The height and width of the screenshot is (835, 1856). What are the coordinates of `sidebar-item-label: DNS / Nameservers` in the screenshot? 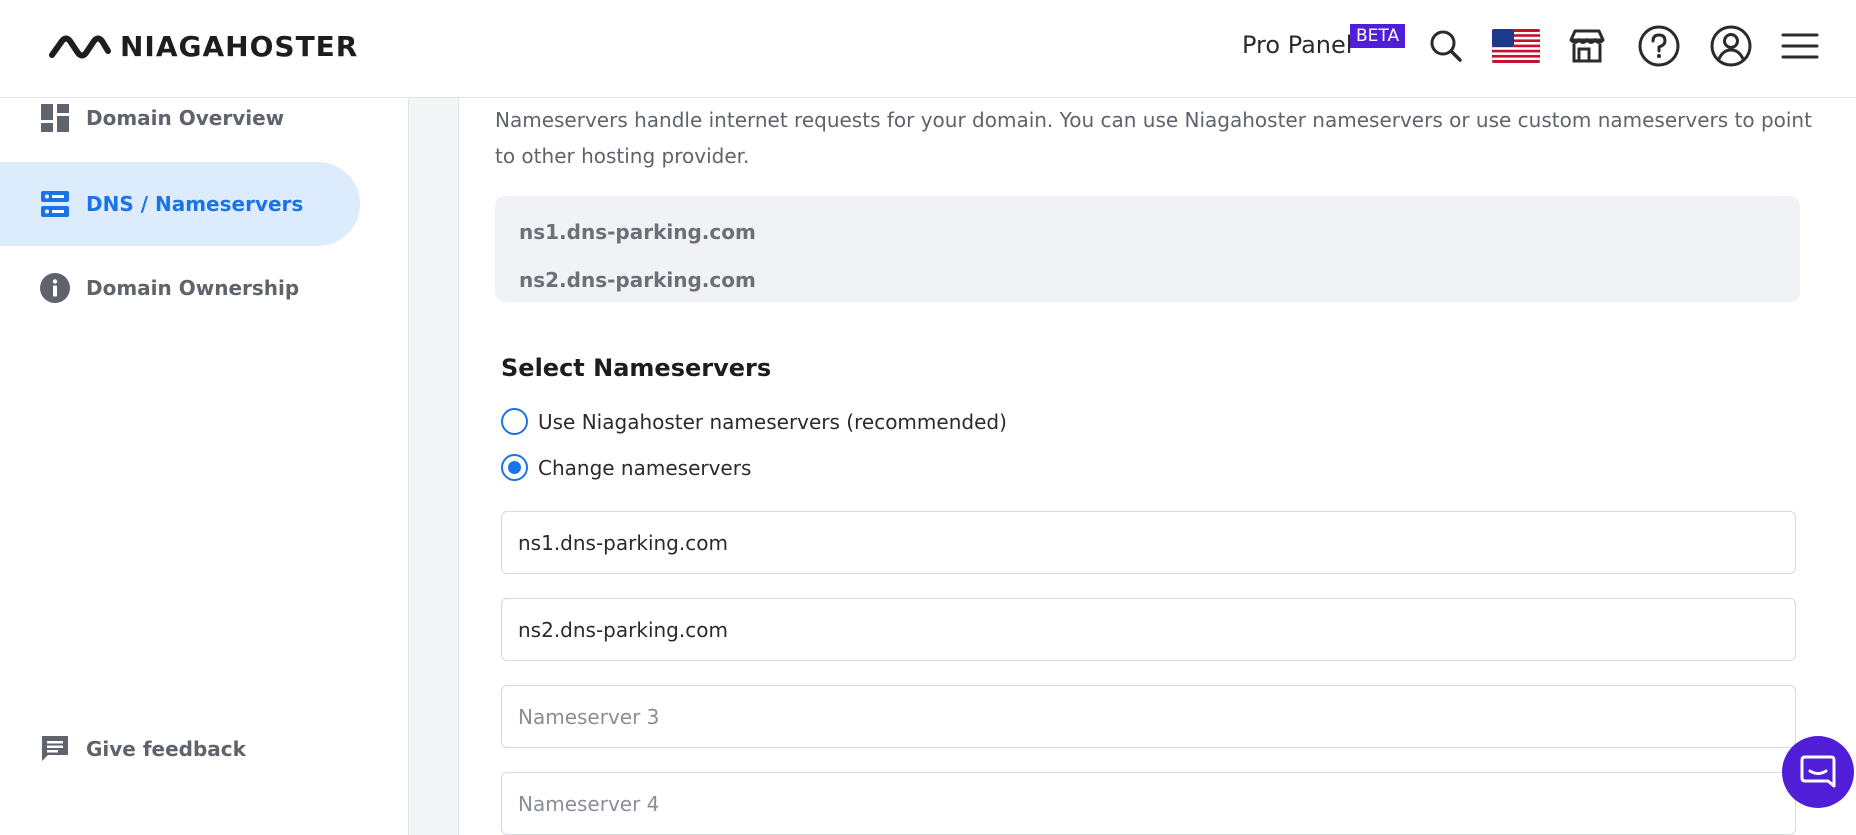 It's located at (195, 204).